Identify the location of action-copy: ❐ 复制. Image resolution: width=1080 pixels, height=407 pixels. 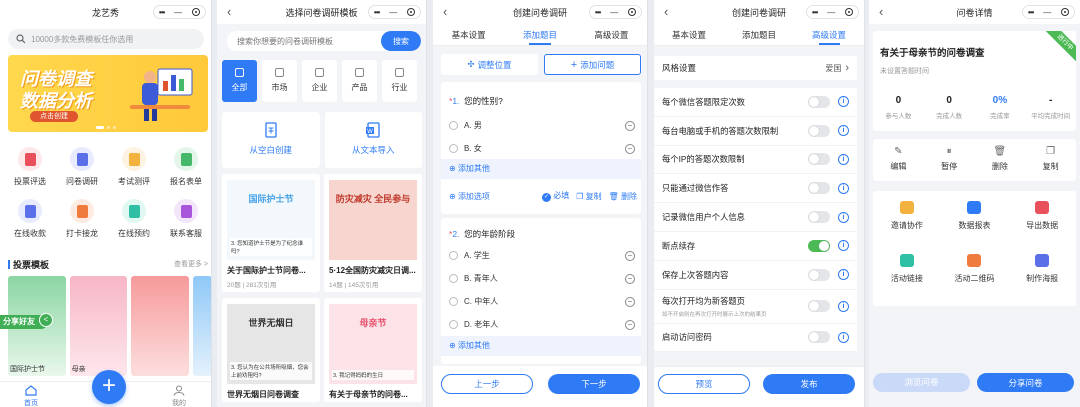
(1050, 160).